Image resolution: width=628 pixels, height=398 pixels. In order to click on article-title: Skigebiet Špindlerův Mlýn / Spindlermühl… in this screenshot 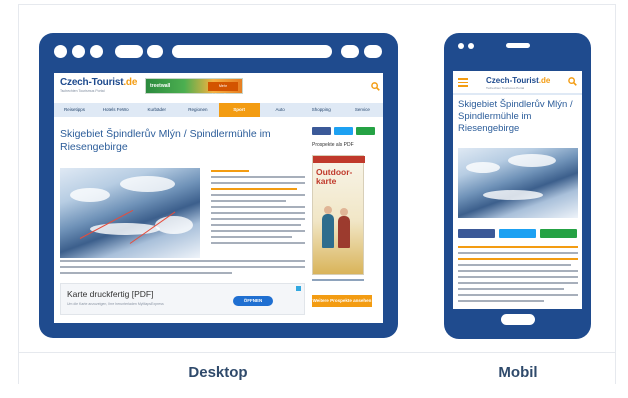, I will do `click(165, 140)`.